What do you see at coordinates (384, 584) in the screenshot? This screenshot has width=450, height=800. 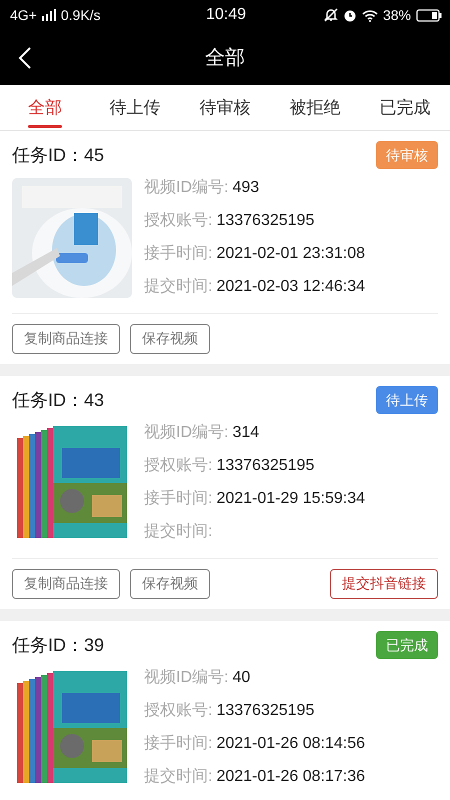 I see `submit-link-button: 提交抖音链接` at bounding box center [384, 584].